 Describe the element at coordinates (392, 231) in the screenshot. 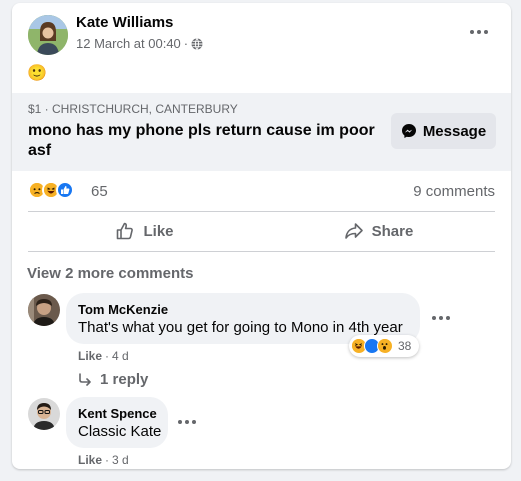

I see `share-label: Share` at that location.